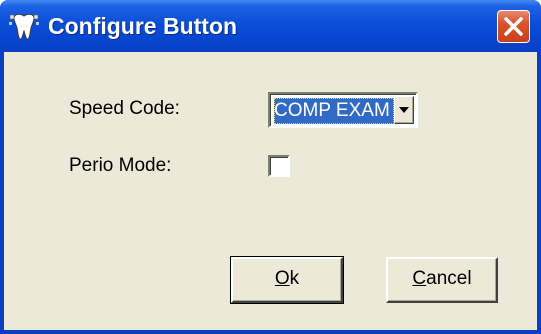 The height and width of the screenshot is (334, 541). I want to click on perio-mode-label: Perio Mode:, so click(120, 165).